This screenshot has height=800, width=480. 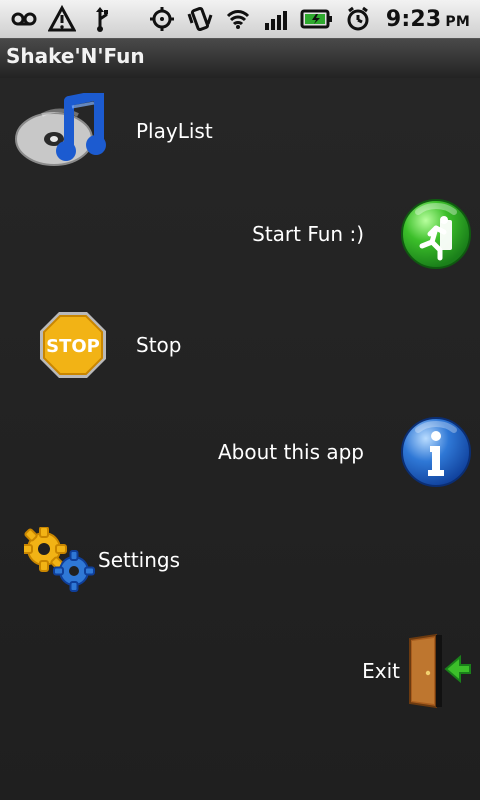 I want to click on running-man-icon, so click(x=436, y=234).